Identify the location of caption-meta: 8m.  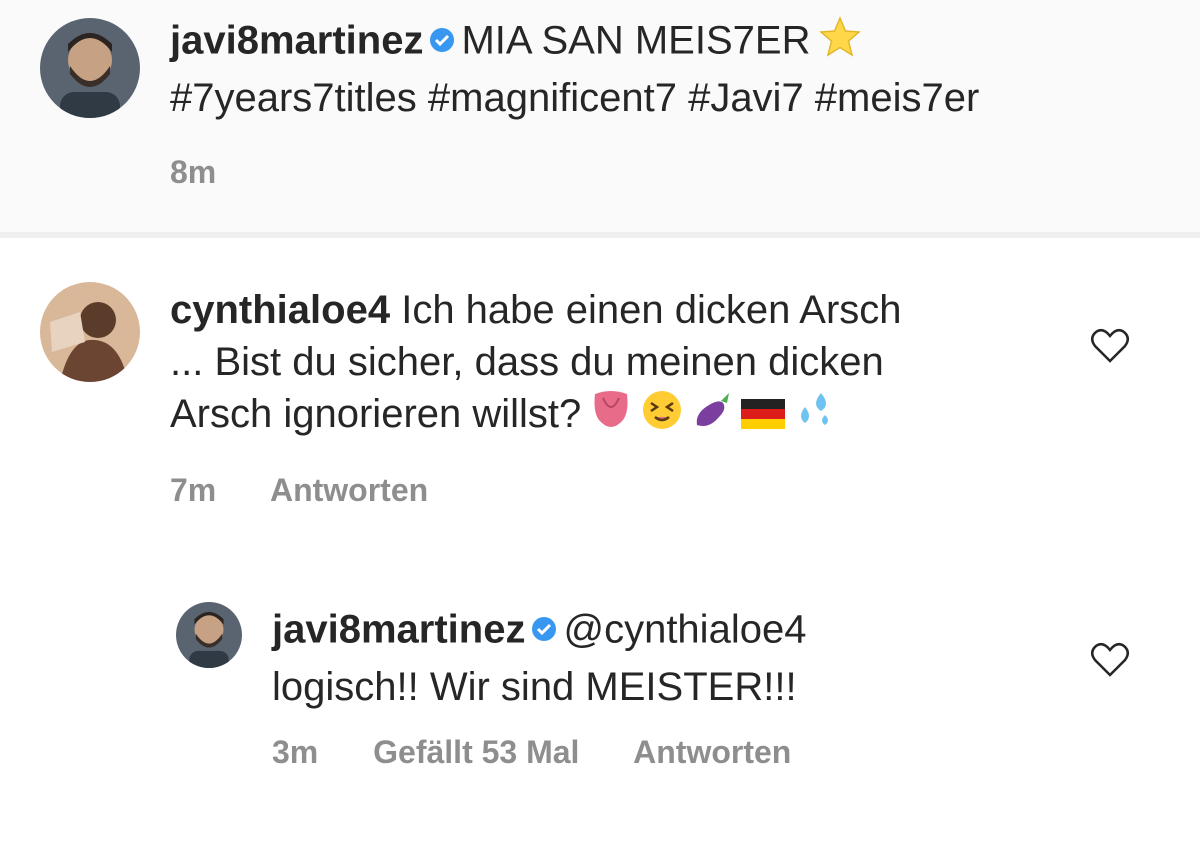
(216, 172).